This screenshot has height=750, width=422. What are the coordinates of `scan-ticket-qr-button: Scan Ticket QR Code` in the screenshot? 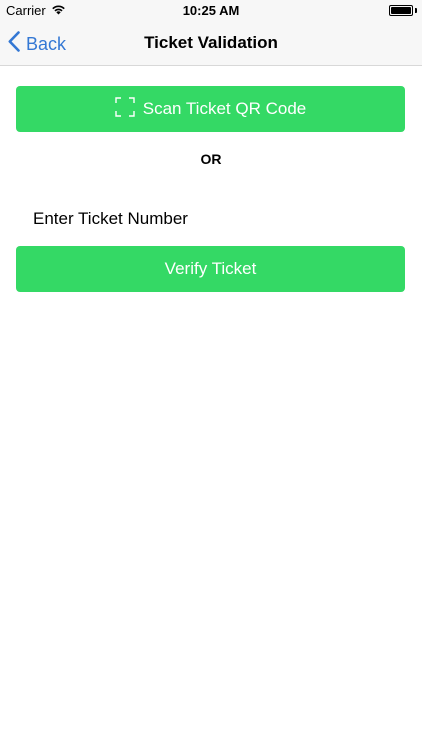 It's located at (210, 109).